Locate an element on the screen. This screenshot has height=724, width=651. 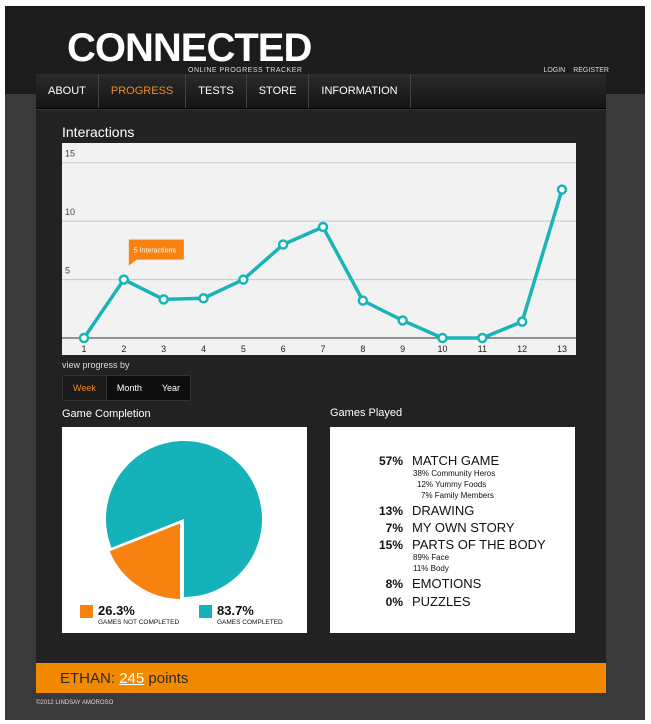
points-label: points is located at coordinates (168, 678).